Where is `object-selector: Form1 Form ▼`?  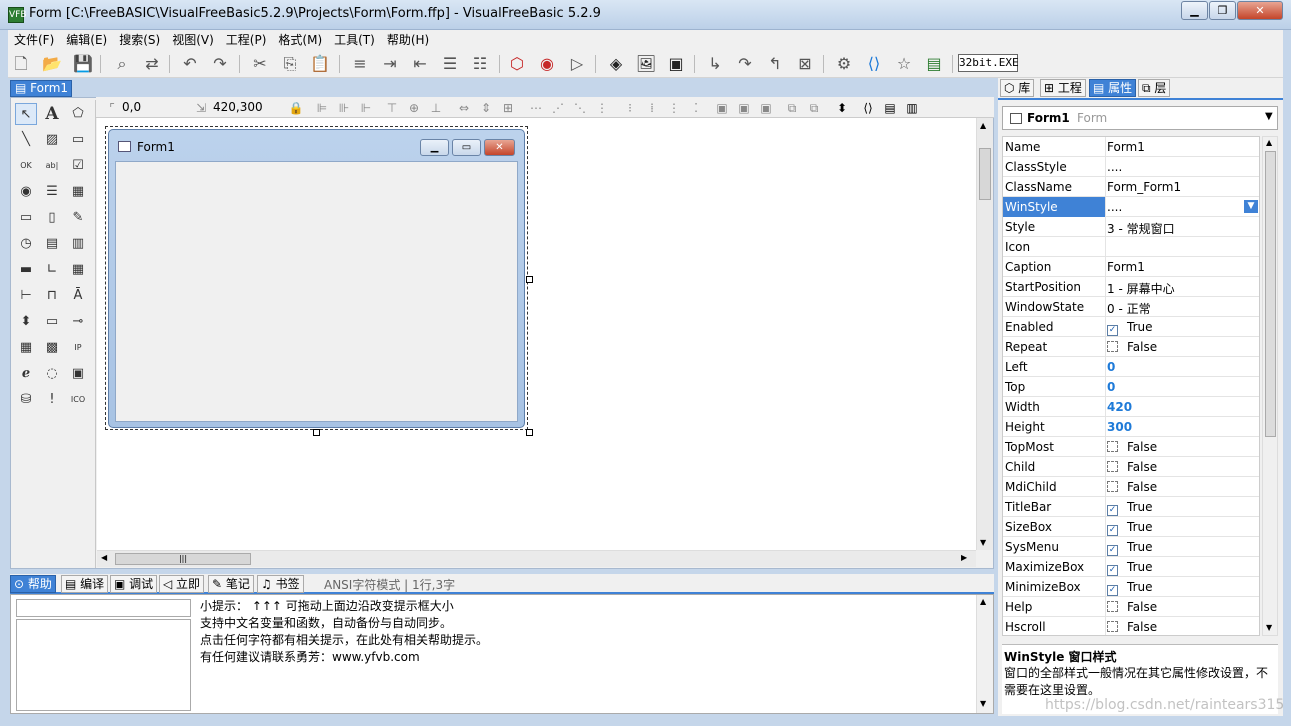 object-selector: Form1 Form ▼ is located at coordinates (1140, 118).